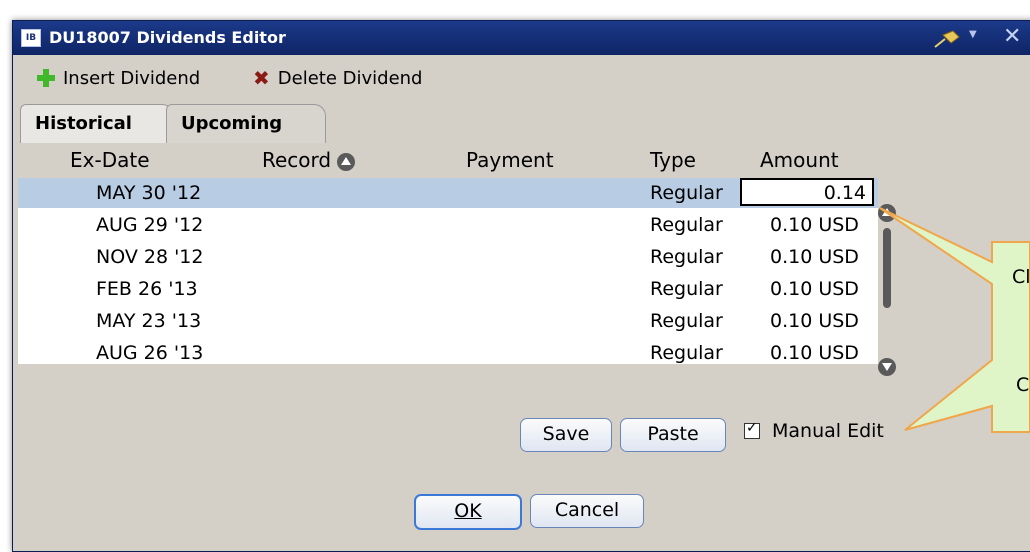 The width and height of the screenshot is (1030, 552). I want to click on column-record-label: Record, so click(297, 160).